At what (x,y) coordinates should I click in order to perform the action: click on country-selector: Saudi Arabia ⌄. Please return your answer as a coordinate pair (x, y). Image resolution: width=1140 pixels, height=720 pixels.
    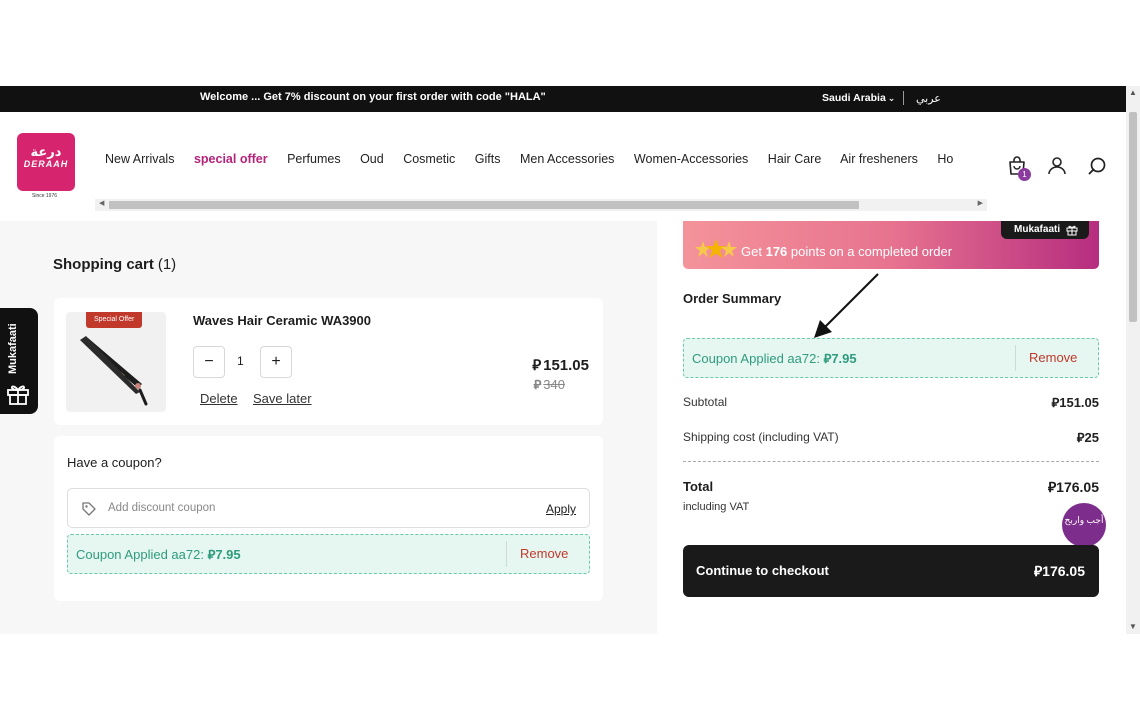
    Looking at the image, I should click on (858, 98).